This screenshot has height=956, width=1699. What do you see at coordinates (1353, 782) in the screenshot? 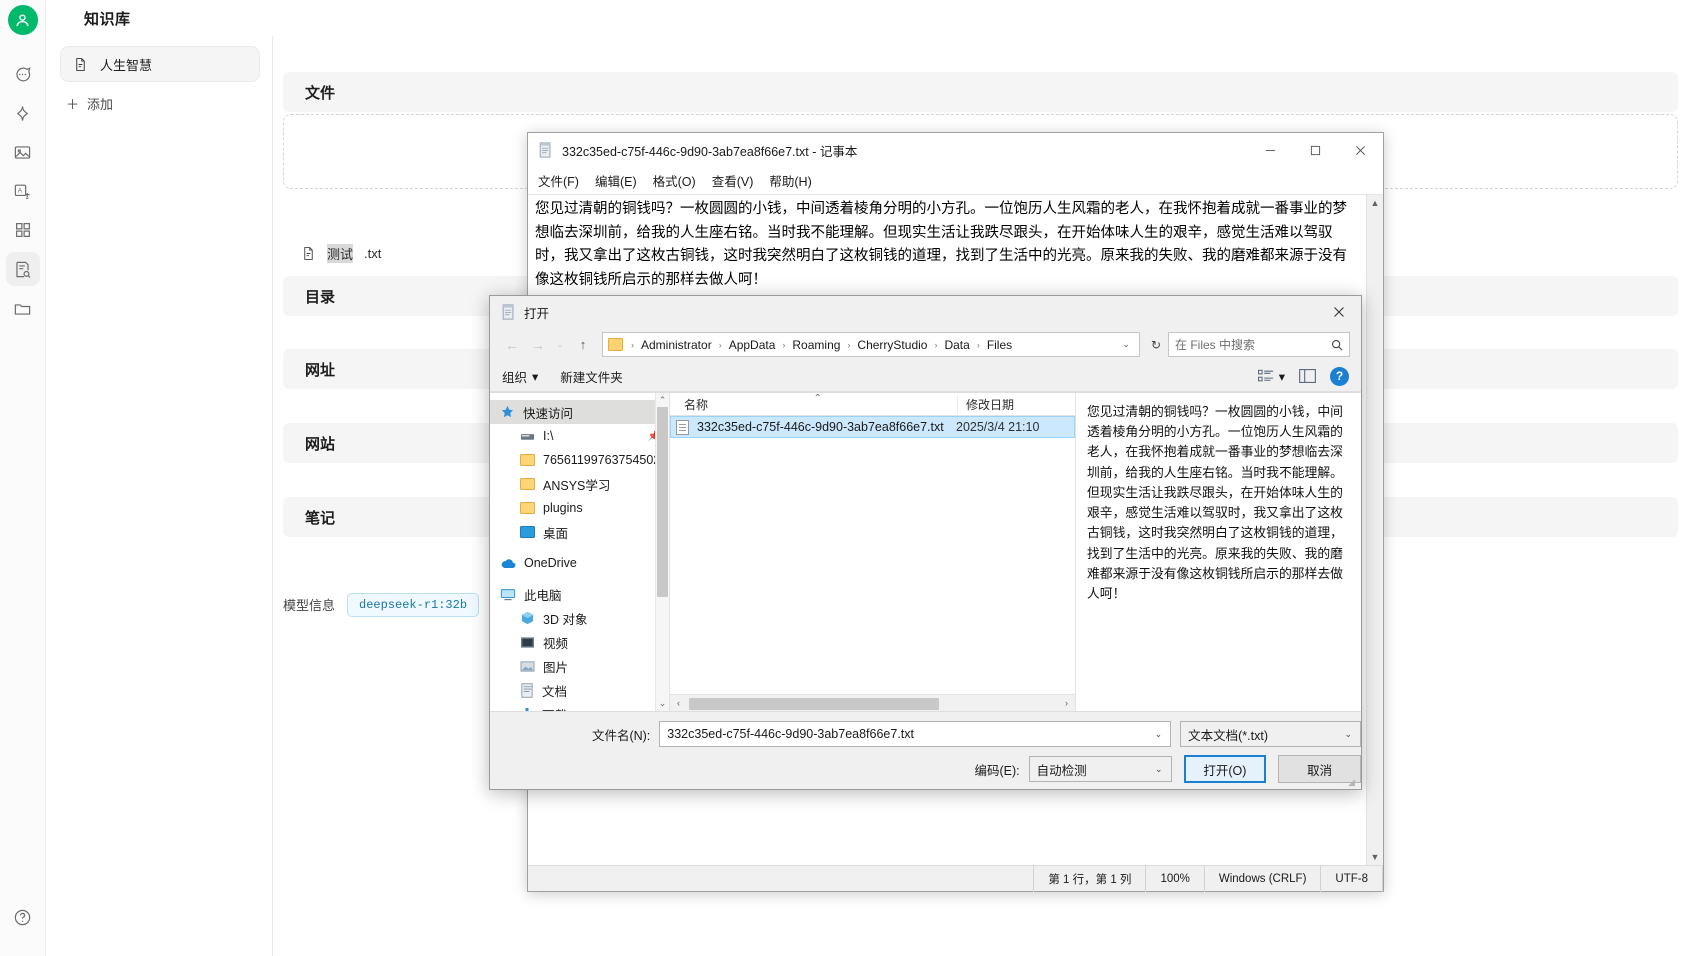
I see `resize-grip: ◢` at bounding box center [1353, 782].